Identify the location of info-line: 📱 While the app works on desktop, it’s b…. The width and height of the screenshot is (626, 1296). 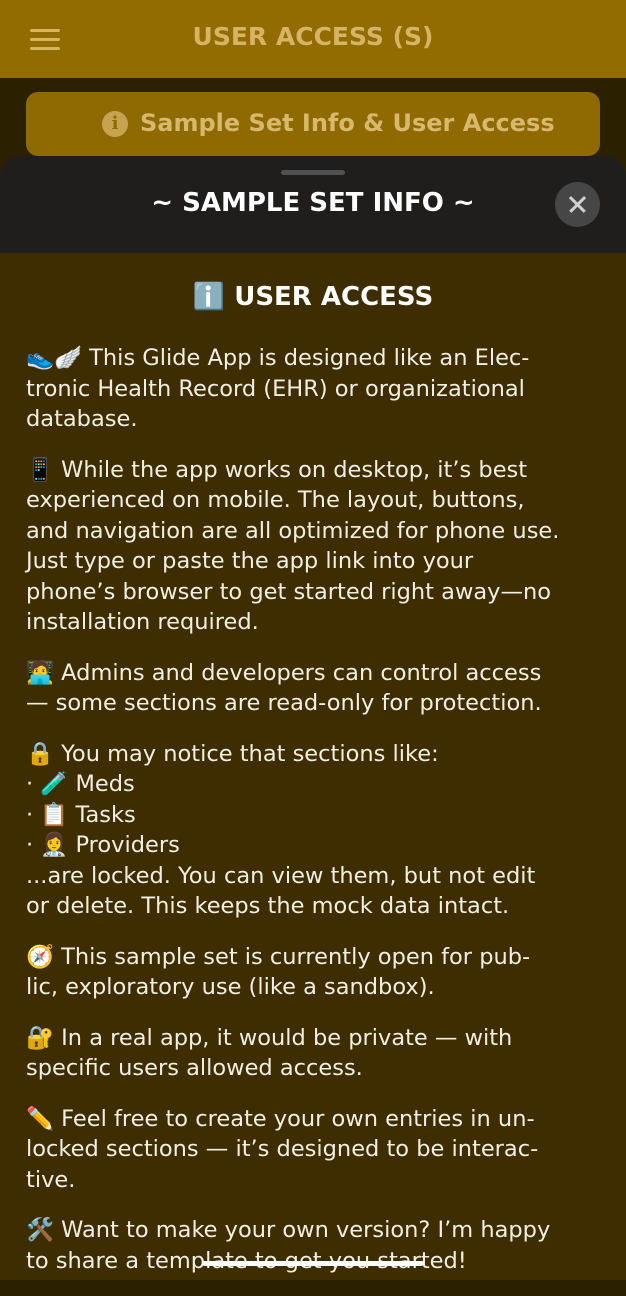
(277, 469).